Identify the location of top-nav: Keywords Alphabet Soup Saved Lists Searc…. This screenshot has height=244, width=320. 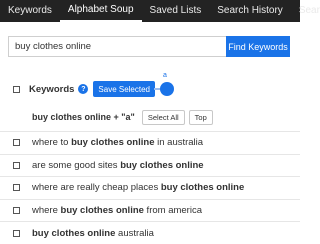
(160, 11).